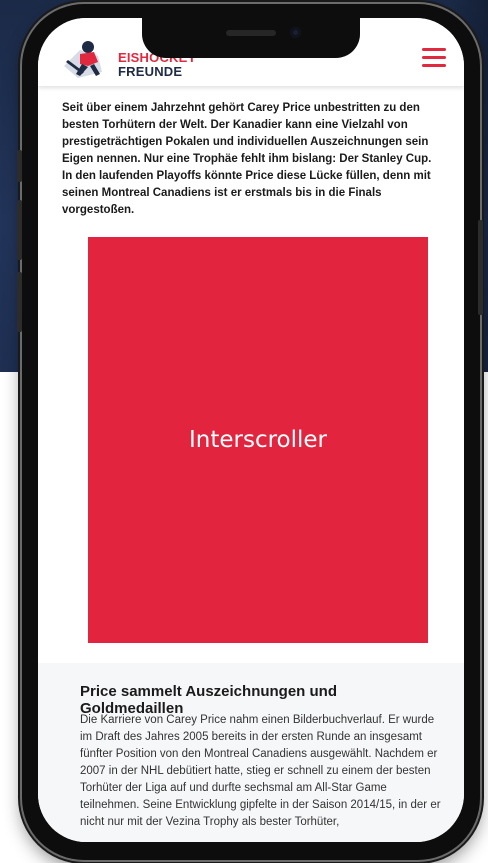 This screenshot has height=863, width=488. I want to click on speaker-grille, so click(251, 33).